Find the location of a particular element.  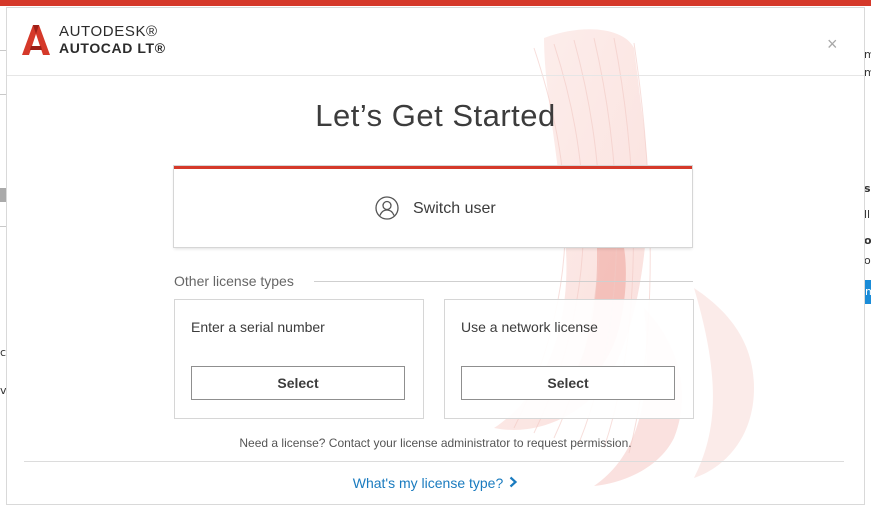

user-circle-icon is located at coordinates (387, 208).